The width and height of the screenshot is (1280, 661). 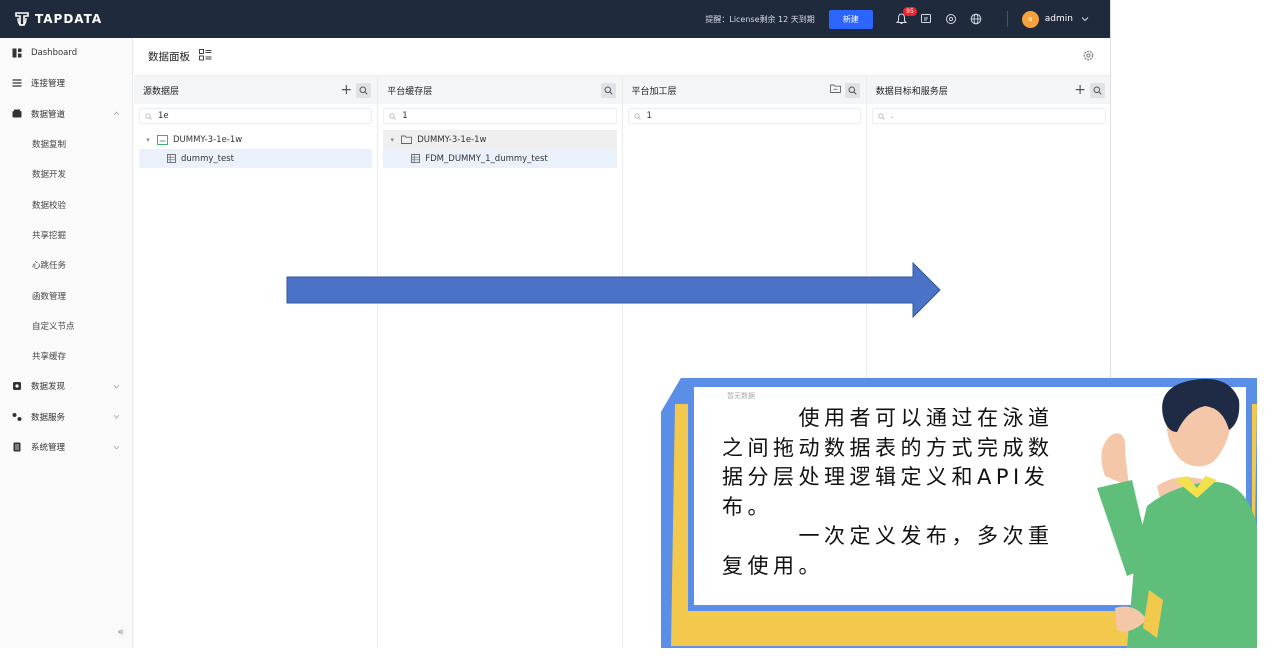 I want to click on folder-icon, so click(x=835, y=90).